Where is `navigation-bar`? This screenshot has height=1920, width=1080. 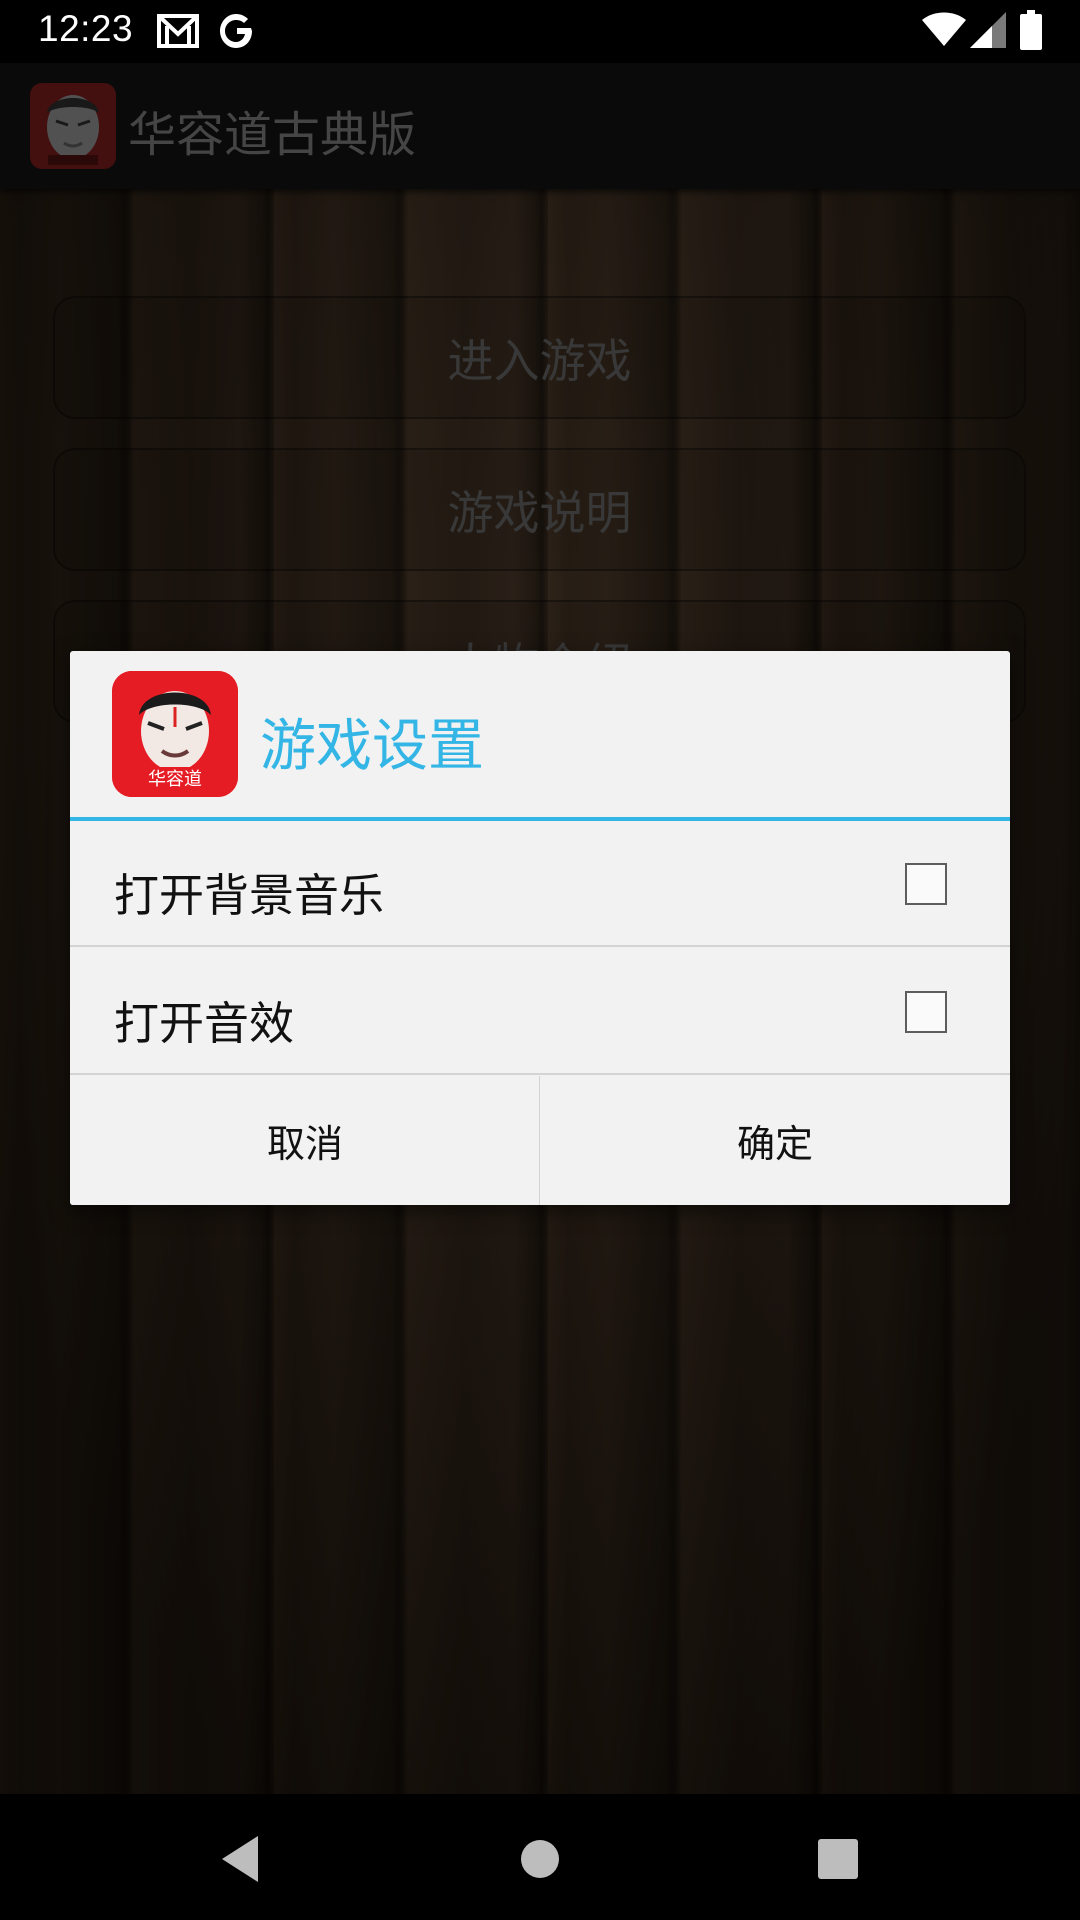
navigation-bar is located at coordinates (540, 1857).